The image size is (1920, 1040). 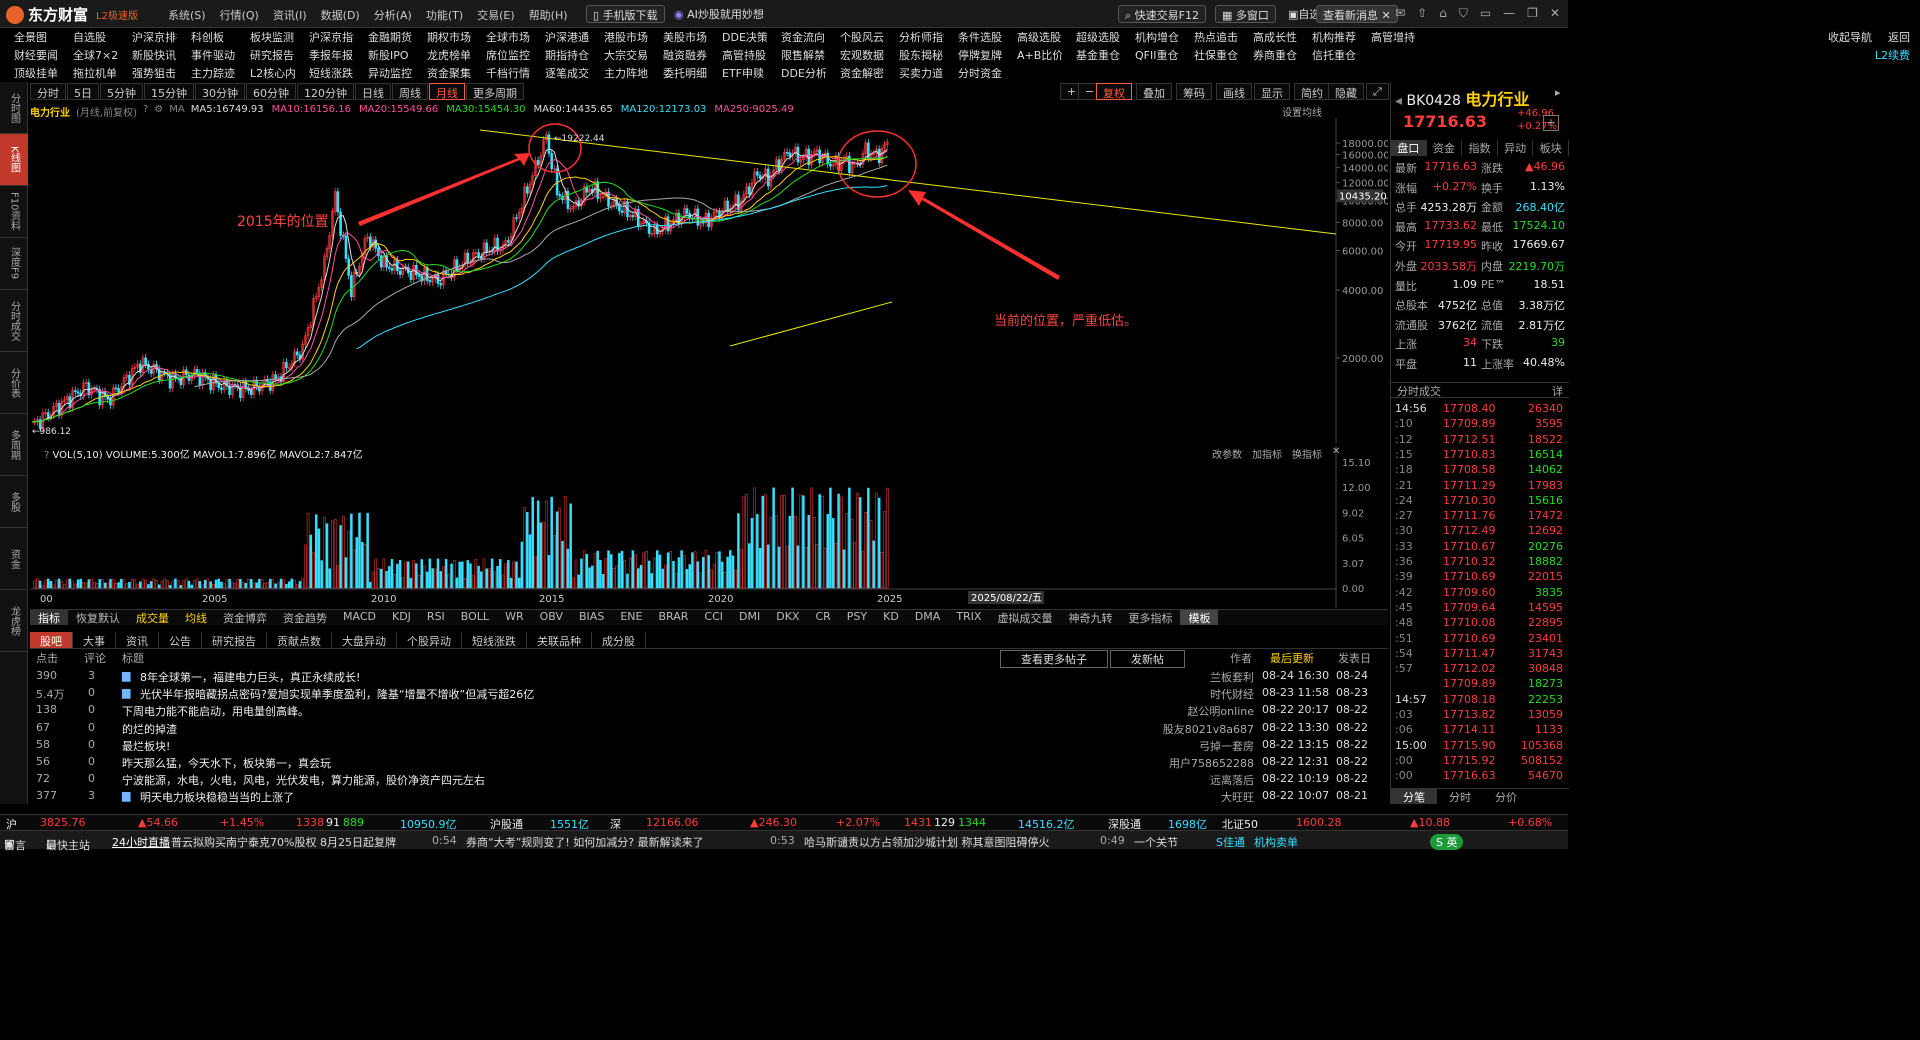 What do you see at coordinates (305, 617) in the screenshot?
I see `indicator-tab: 资金趋势` at bounding box center [305, 617].